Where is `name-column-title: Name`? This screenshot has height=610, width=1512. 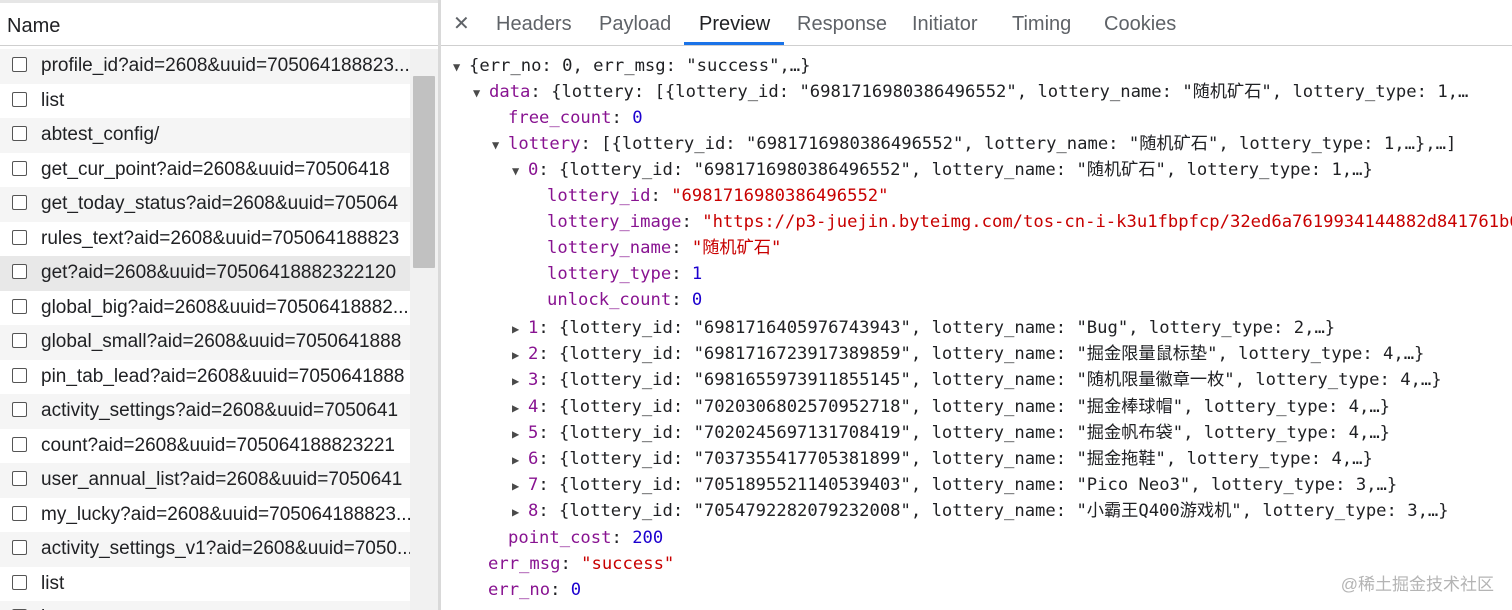 name-column-title: Name is located at coordinates (34, 26).